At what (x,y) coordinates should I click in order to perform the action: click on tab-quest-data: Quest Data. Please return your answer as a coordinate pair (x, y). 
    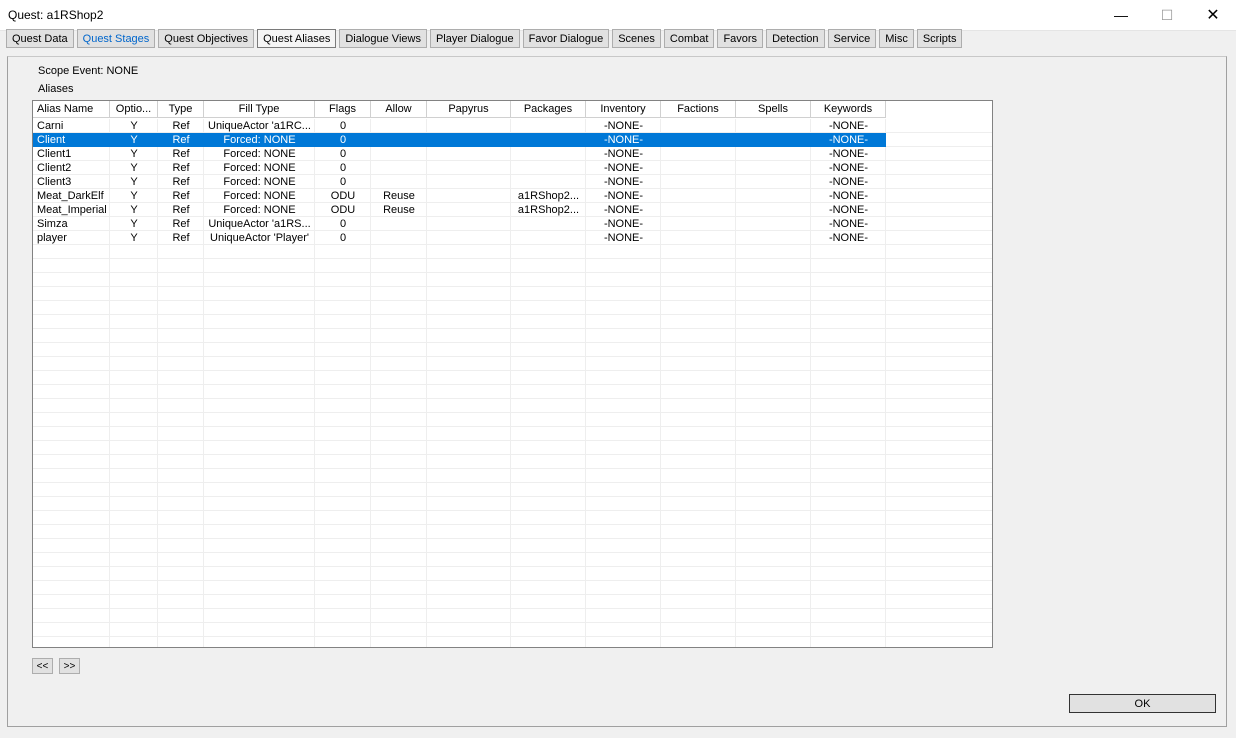
    Looking at the image, I should click on (40, 38).